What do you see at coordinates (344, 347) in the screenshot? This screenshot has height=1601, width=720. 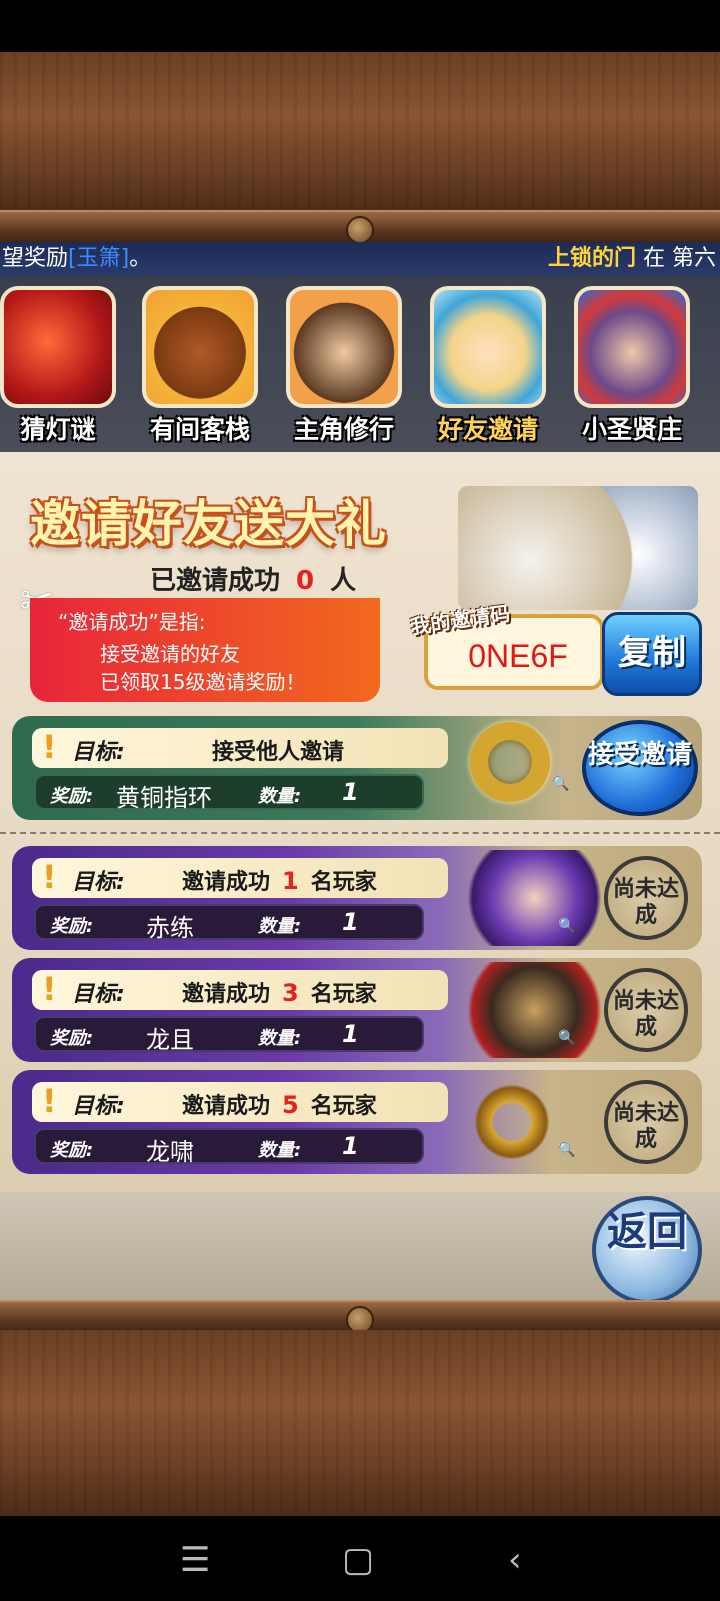 I see `hero-portrait-icon` at bounding box center [344, 347].